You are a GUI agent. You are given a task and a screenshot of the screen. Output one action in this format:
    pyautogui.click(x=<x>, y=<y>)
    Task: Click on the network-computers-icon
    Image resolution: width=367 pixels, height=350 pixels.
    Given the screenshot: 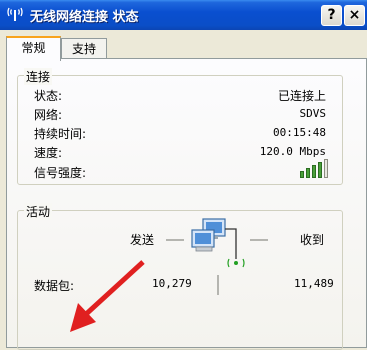 What is the action you would take?
    pyautogui.click(x=218, y=243)
    